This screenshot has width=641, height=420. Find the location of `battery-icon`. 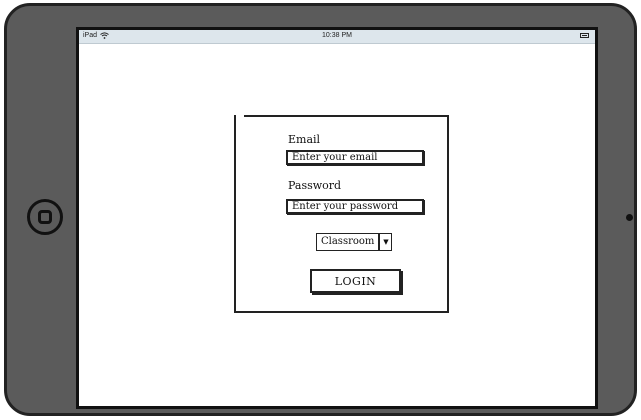

battery-icon is located at coordinates (584, 35).